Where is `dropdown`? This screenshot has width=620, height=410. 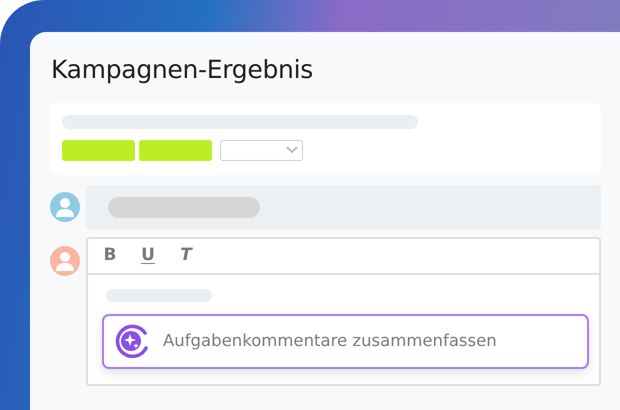 dropdown is located at coordinates (261, 150).